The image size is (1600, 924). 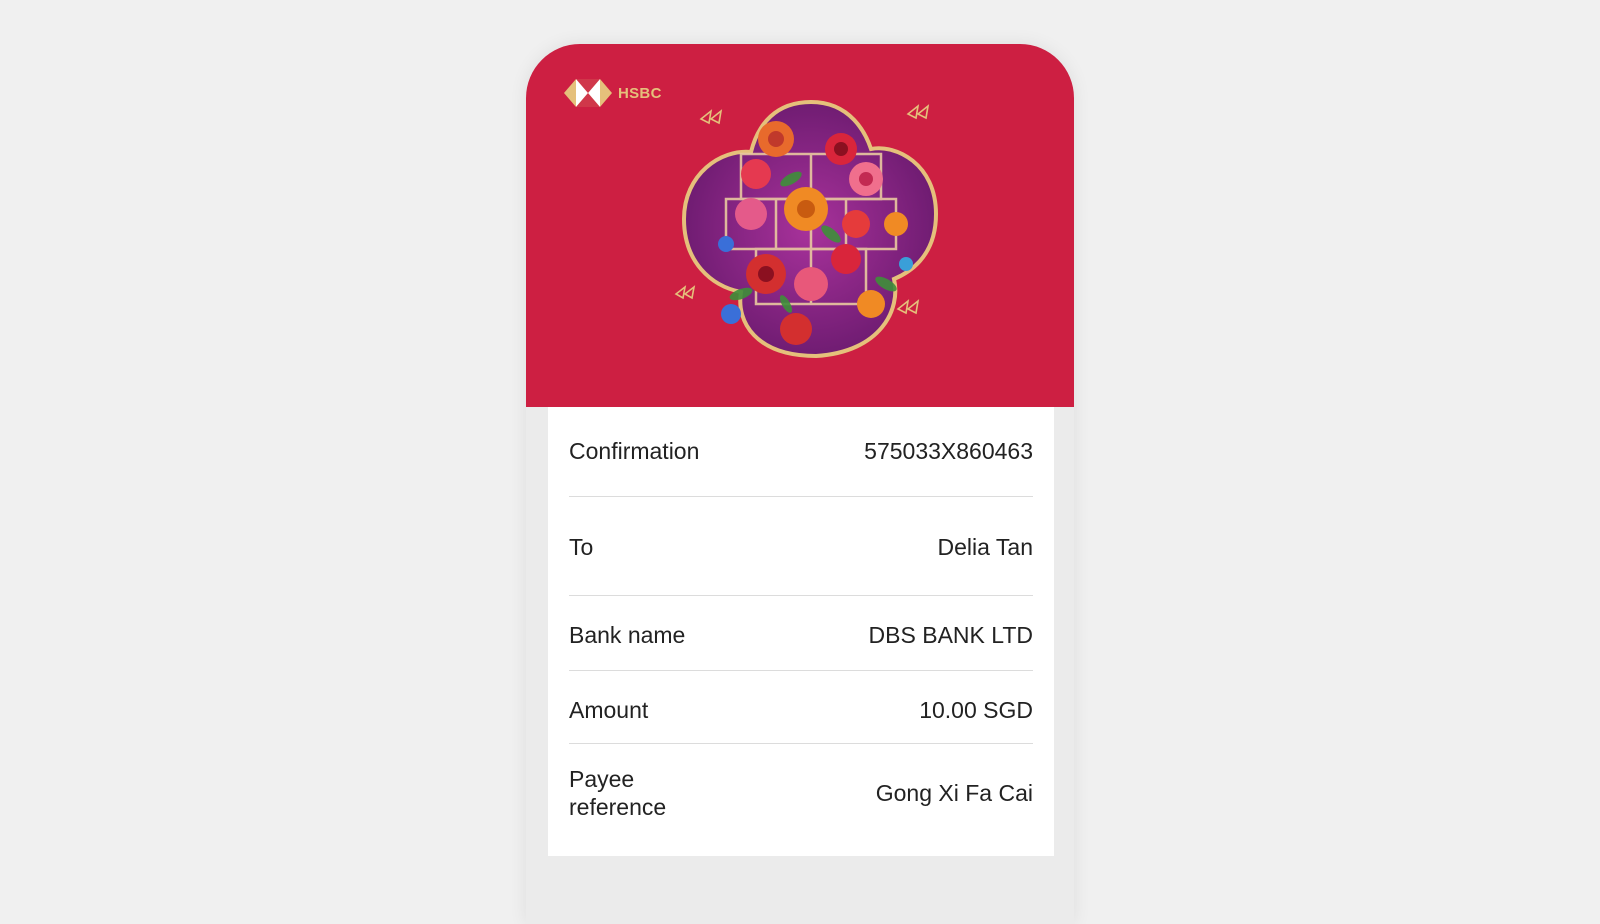 What do you see at coordinates (950, 634) in the screenshot?
I see `detail-value: DBS BANK LTD` at bounding box center [950, 634].